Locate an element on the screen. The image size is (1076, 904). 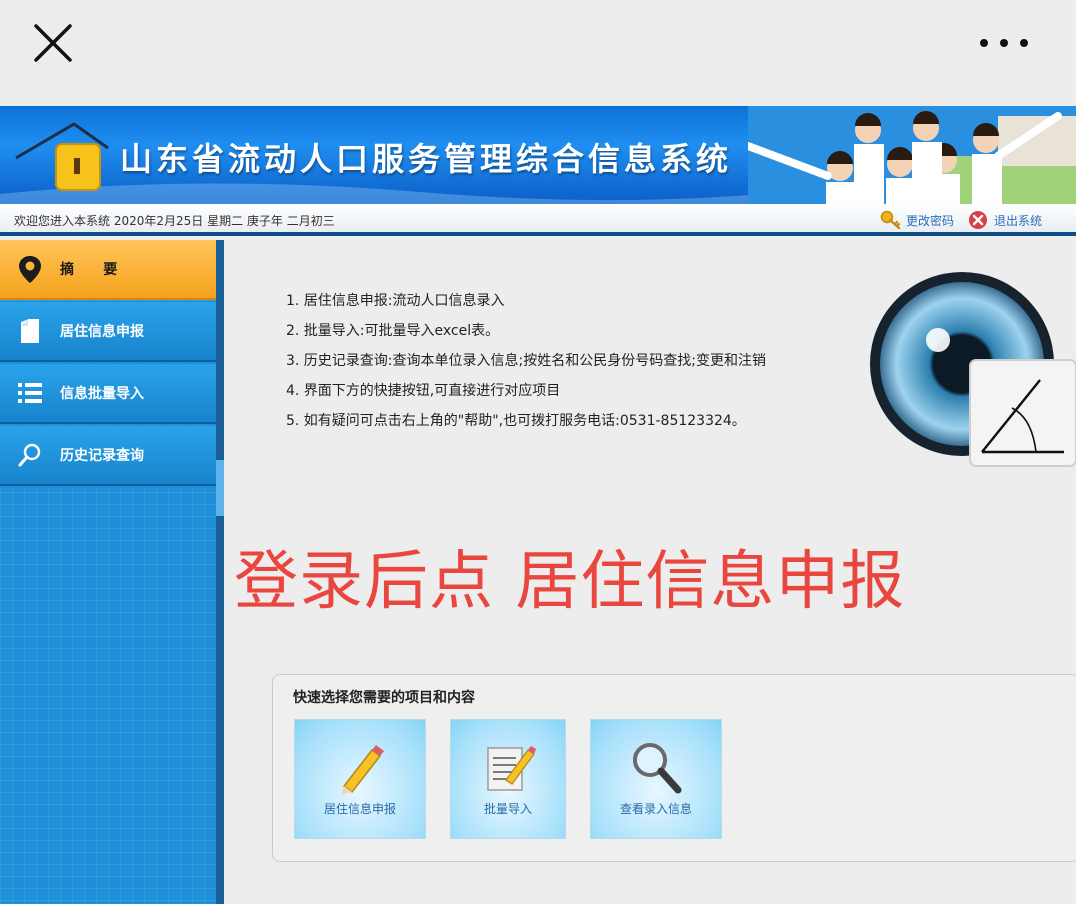
change-password-link: 更改密码 is located at coordinates (917, 220).